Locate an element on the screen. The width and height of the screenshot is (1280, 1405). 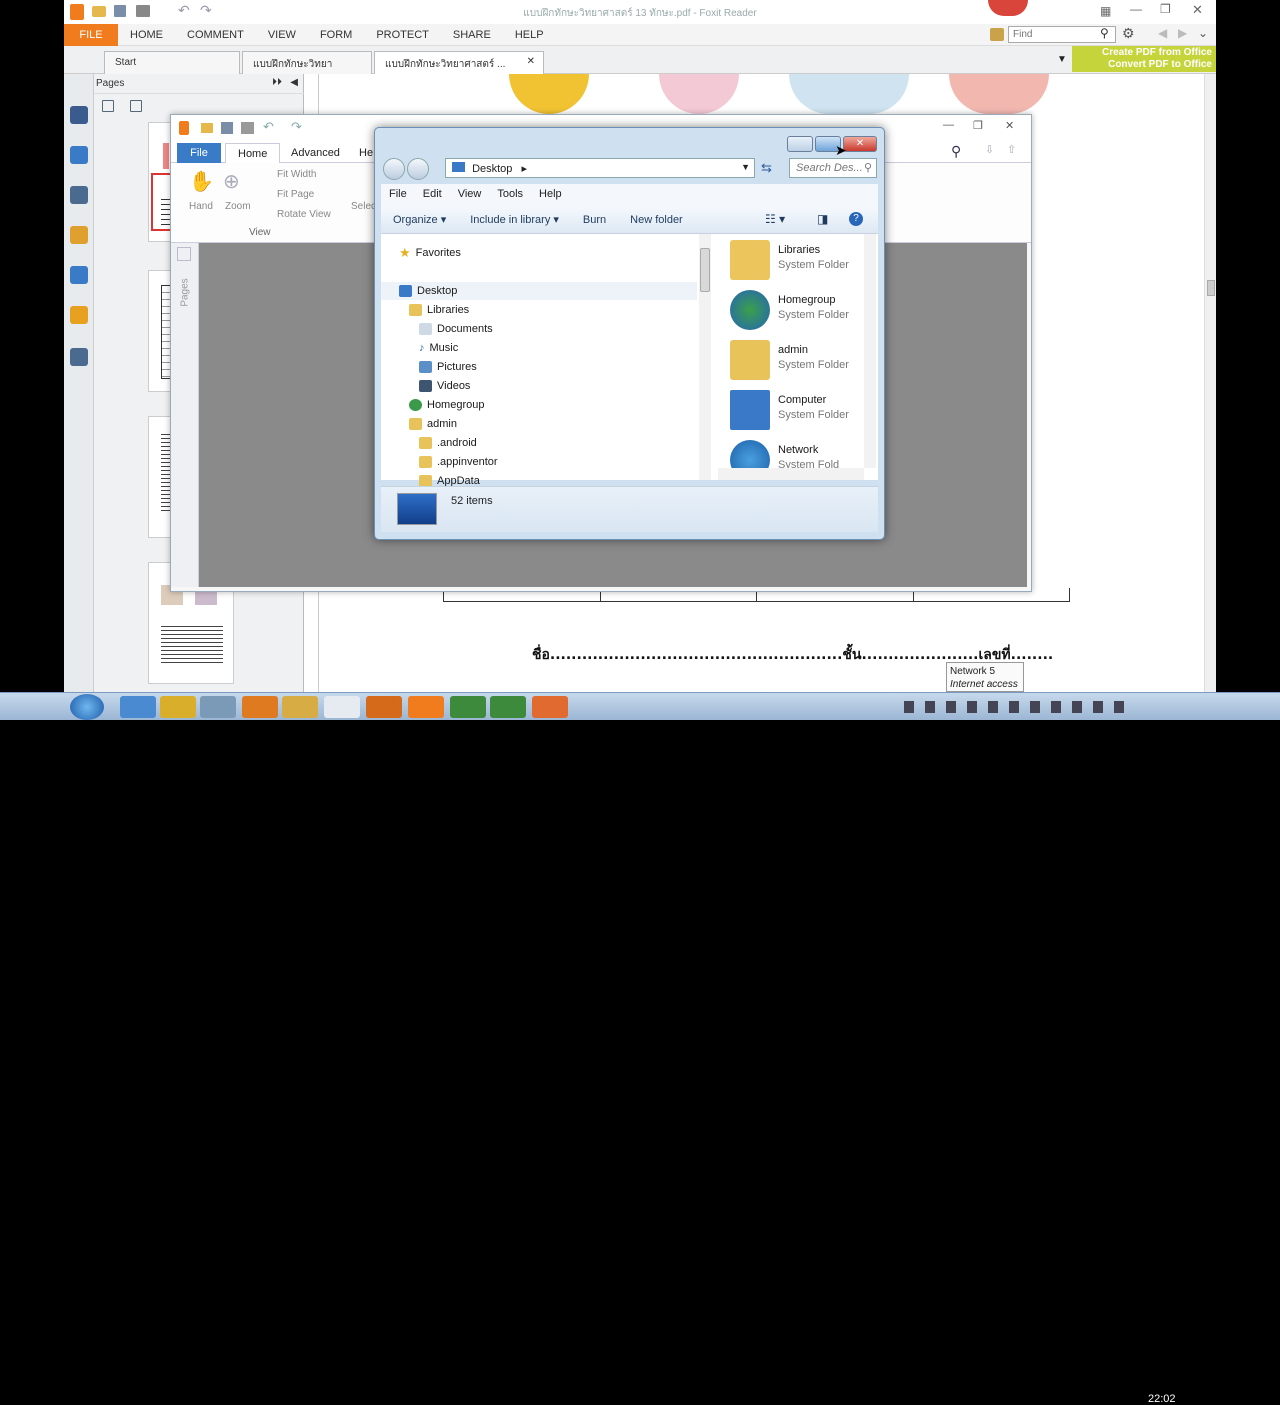
taskbar-explorer-icon is located at coordinates (300, 707).